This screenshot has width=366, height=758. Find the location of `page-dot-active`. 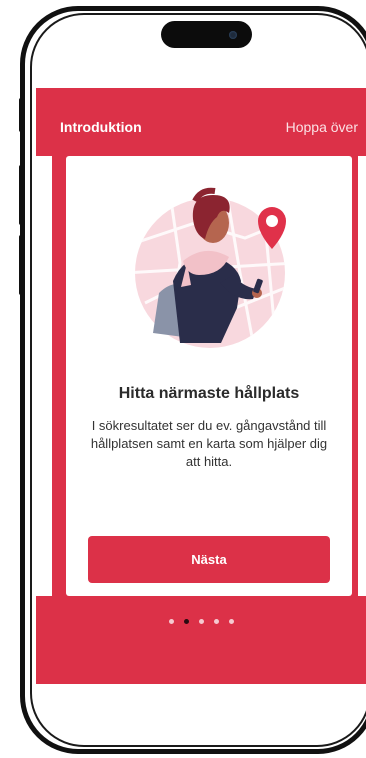

page-dot-active is located at coordinates (186, 621).